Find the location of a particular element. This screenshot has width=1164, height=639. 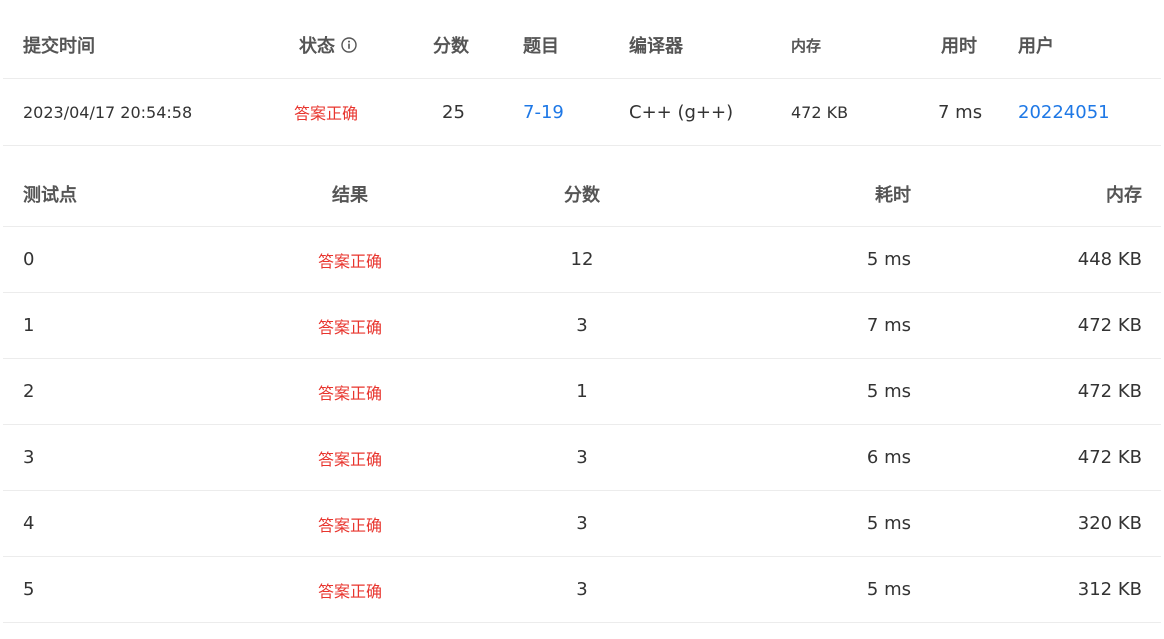

header-testcase-score: 分数 is located at coordinates (582, 195).